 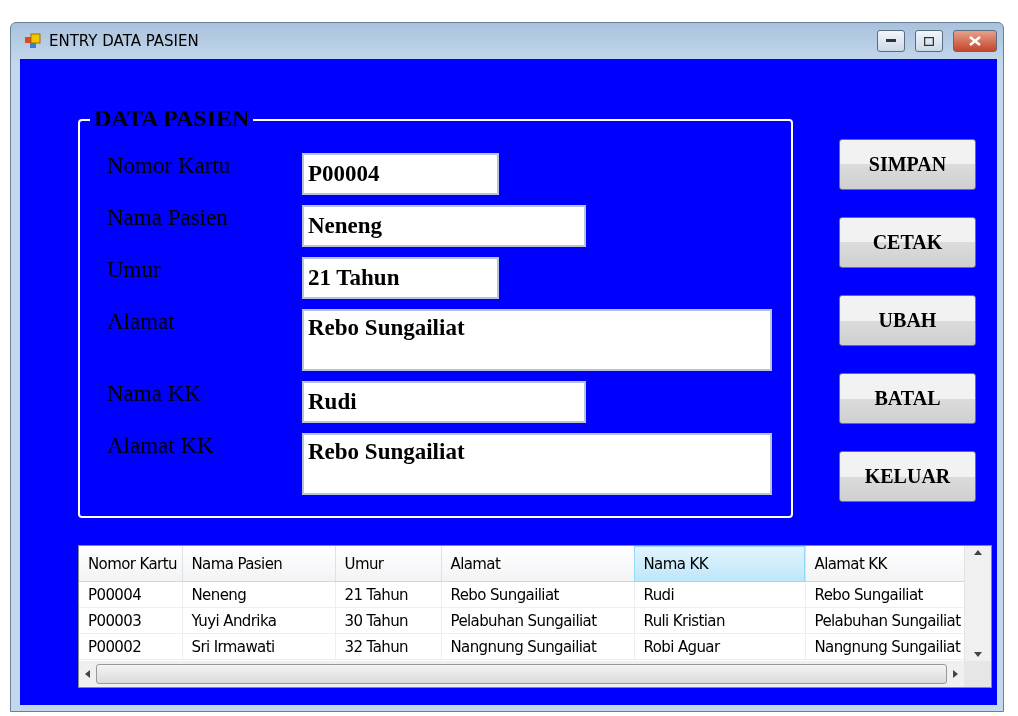 I want to click on table-cell: 32 Tahun, so click(x=388, y=646).